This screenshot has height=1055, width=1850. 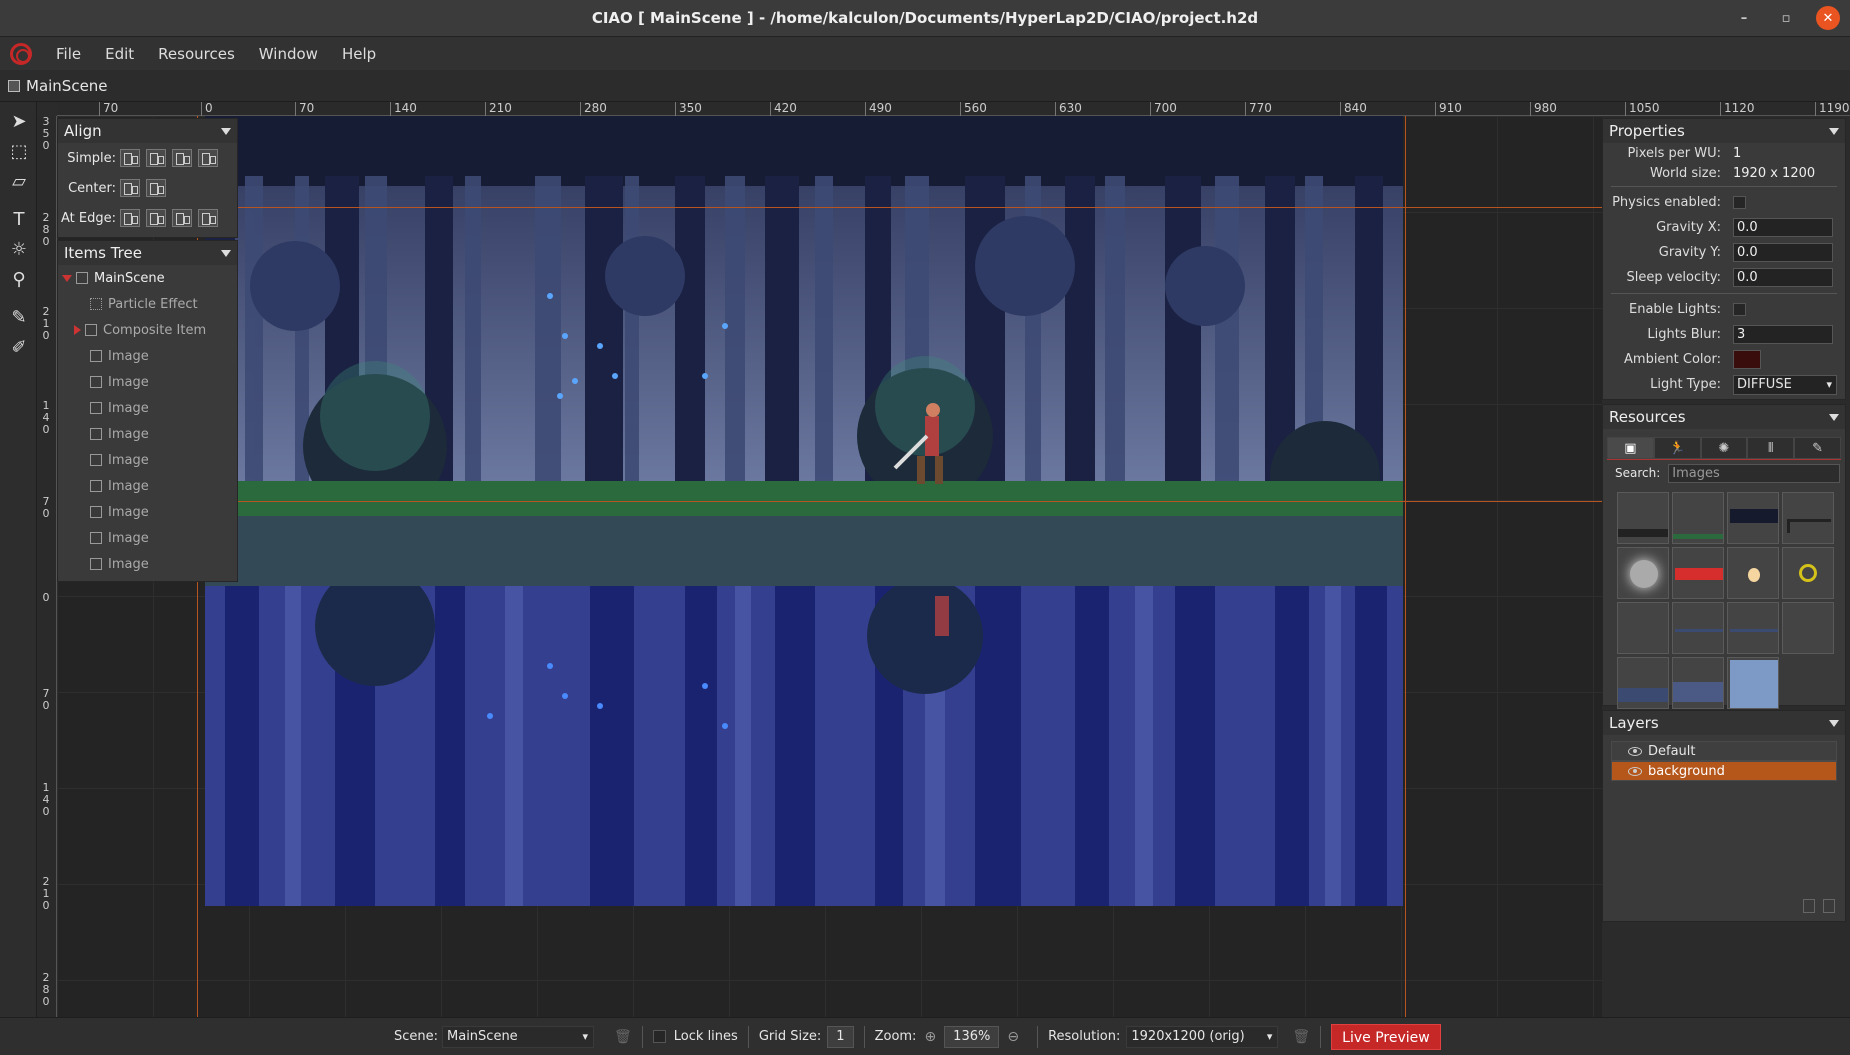 I want to click on layer-row-default: Default, so click(x=1724, y=751).